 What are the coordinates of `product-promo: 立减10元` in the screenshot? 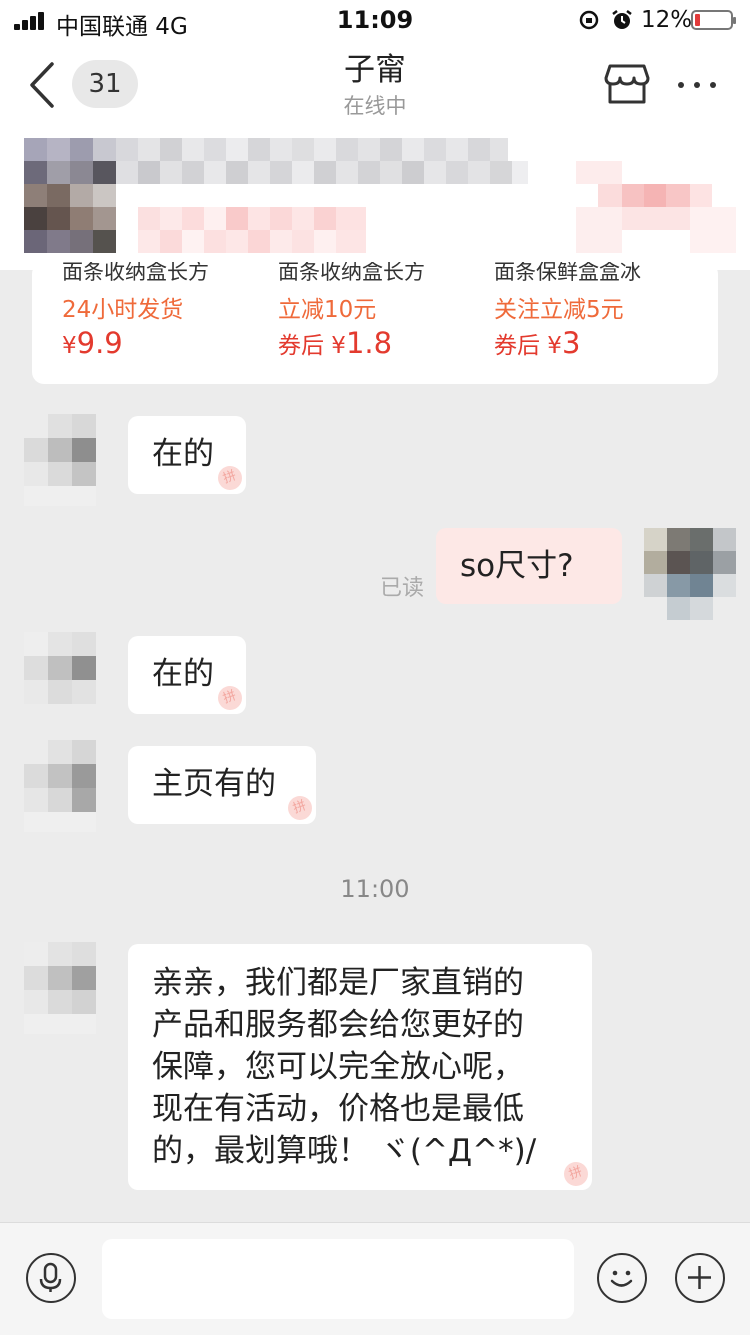 It's located at (327, 310).